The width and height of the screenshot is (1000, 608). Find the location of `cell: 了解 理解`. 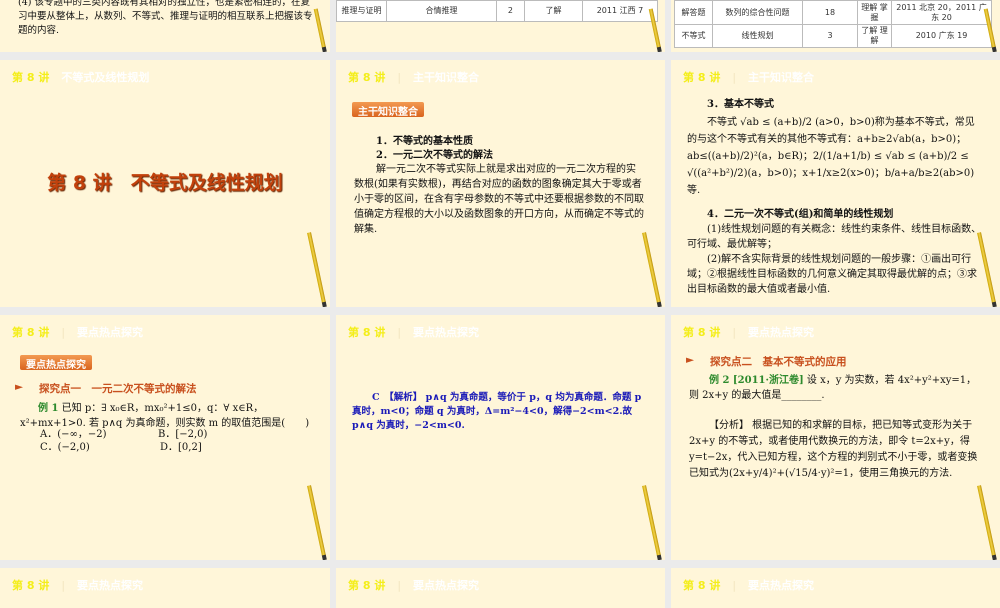

cell: 了解 理解 is located at coordinates (874, 36).